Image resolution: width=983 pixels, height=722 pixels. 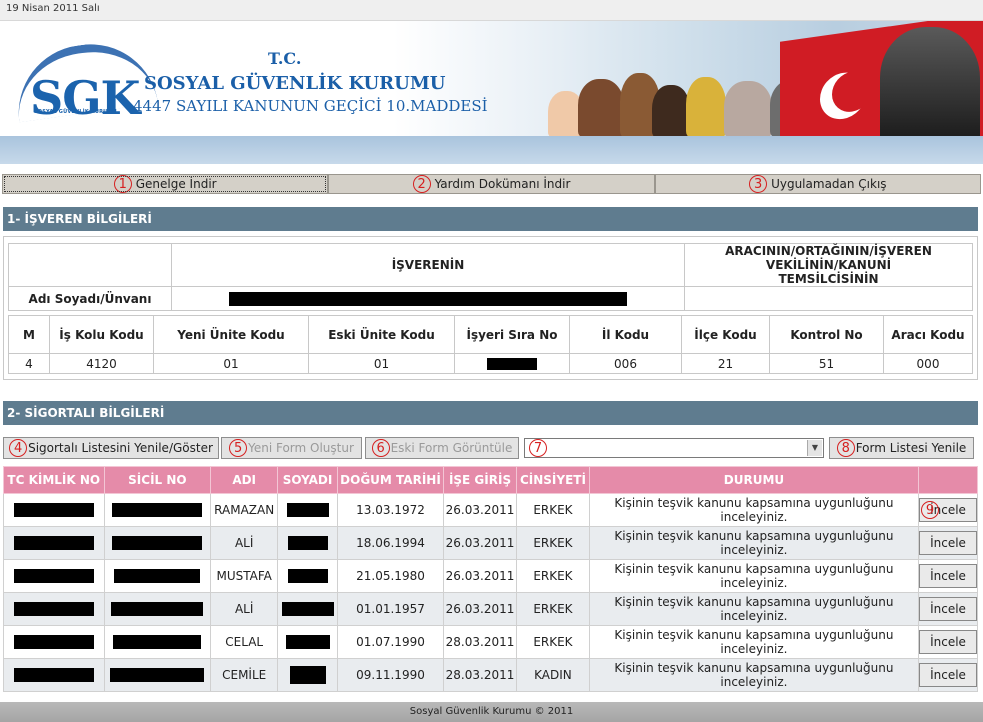 I want to click on banner-strip, so click(x=491, y=150).